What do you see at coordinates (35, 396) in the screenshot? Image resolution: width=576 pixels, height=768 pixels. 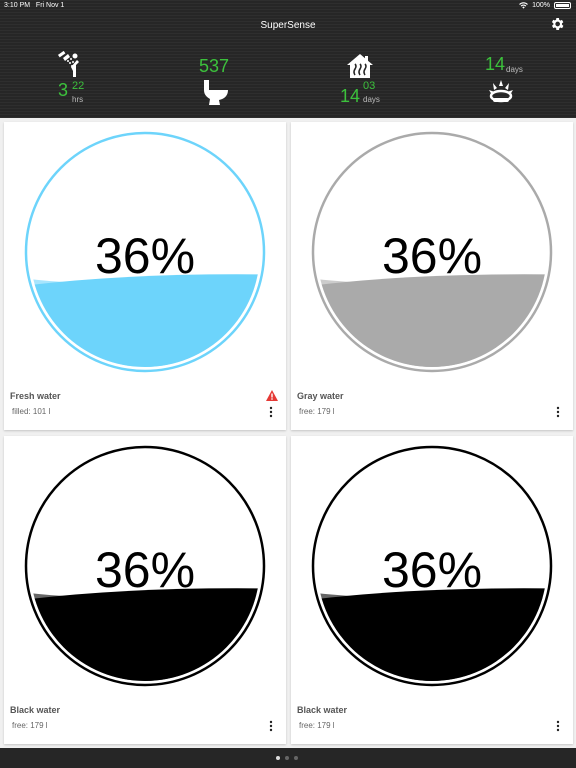 I see `tank-name: Fresh water` at bounding box center [35, 396].